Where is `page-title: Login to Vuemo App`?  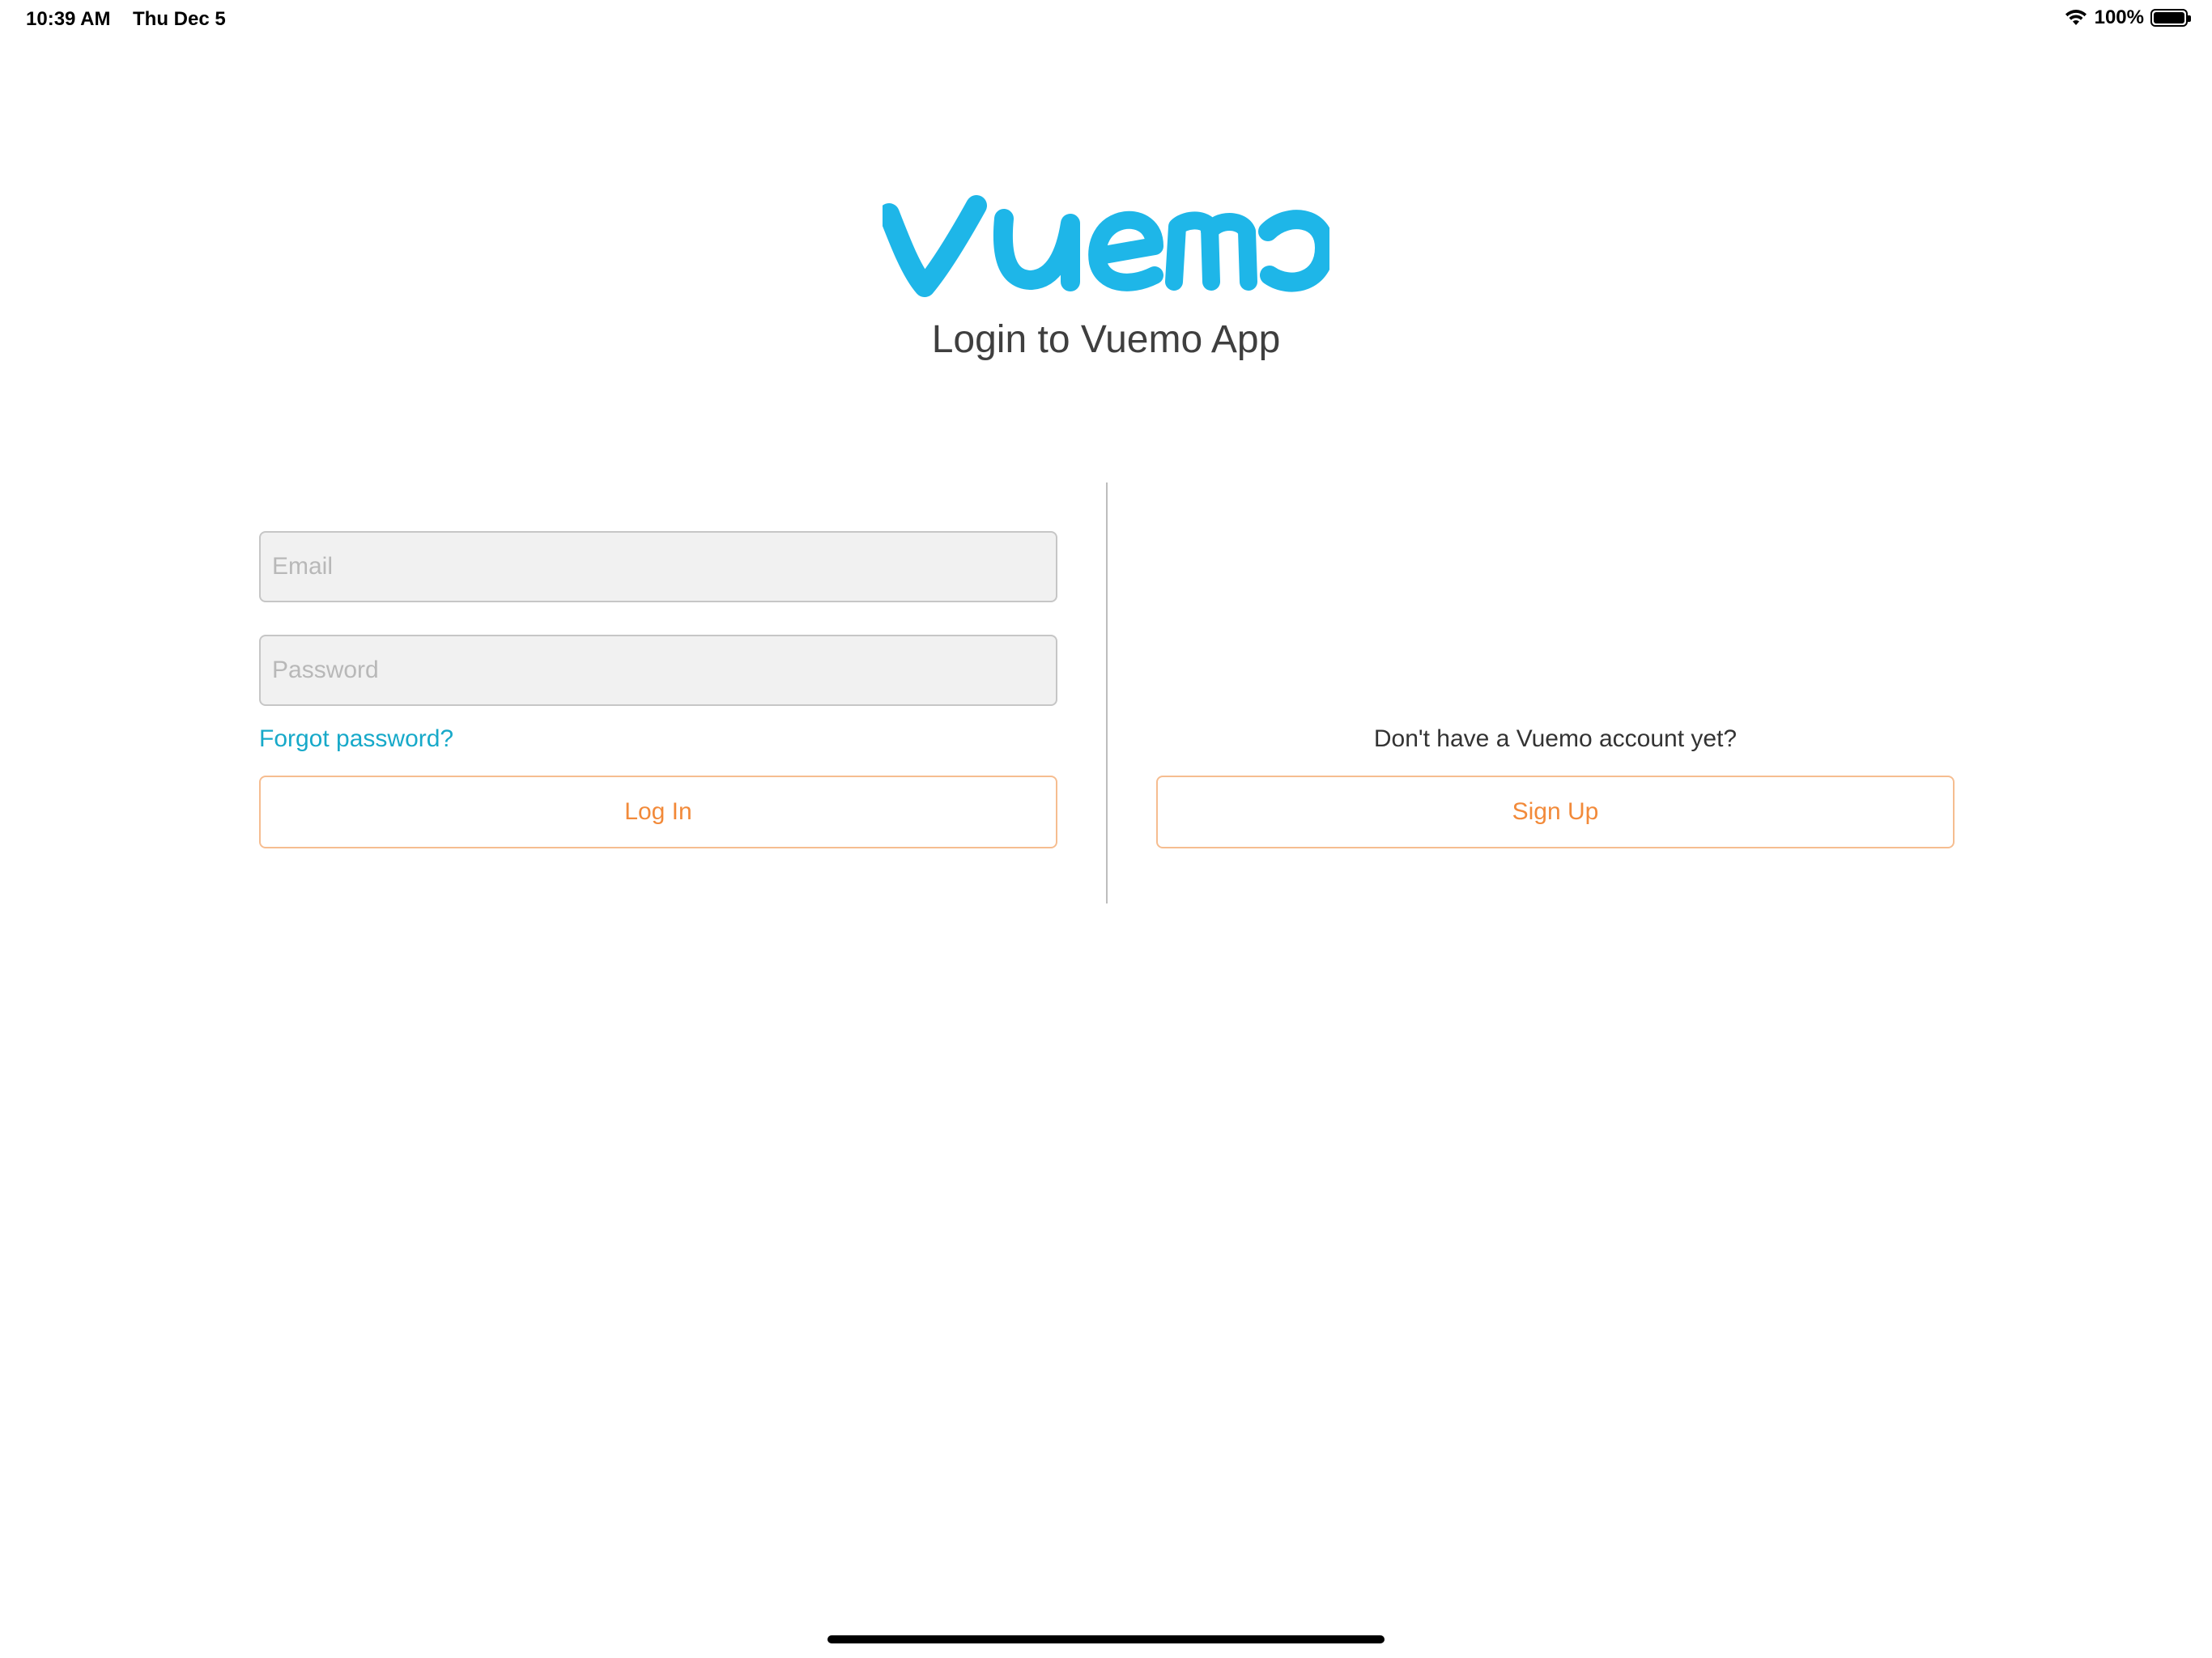 page-title: Login to Vuemo App is located at coordinates (1106, 339).